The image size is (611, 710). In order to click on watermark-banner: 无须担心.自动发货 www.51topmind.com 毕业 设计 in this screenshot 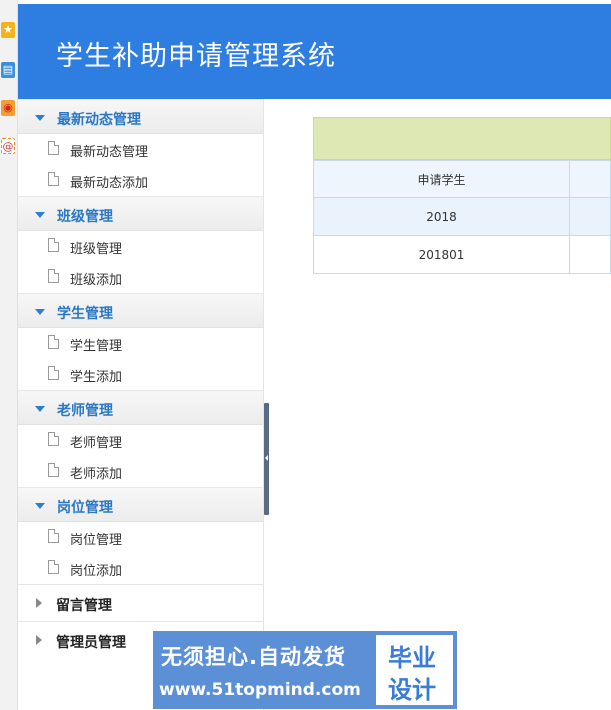, I will do `click(305, 670)`.